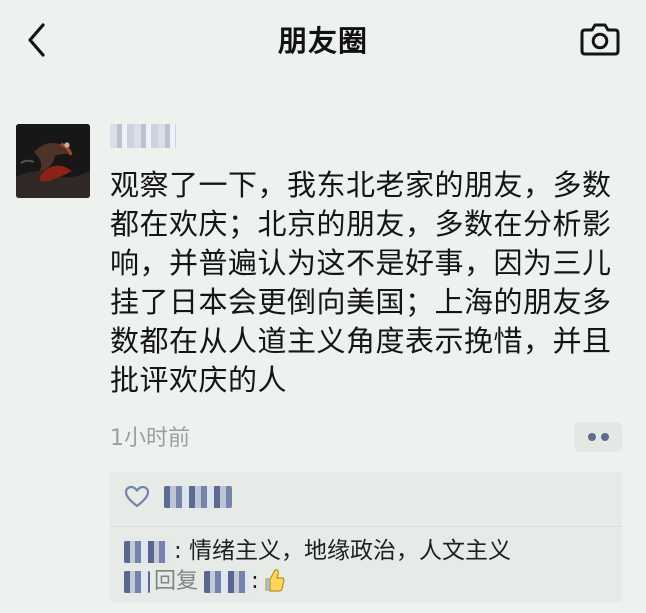  Describe the element at coordinates (598, 437) in the screenshot. I see `more-actions-button` at that location.